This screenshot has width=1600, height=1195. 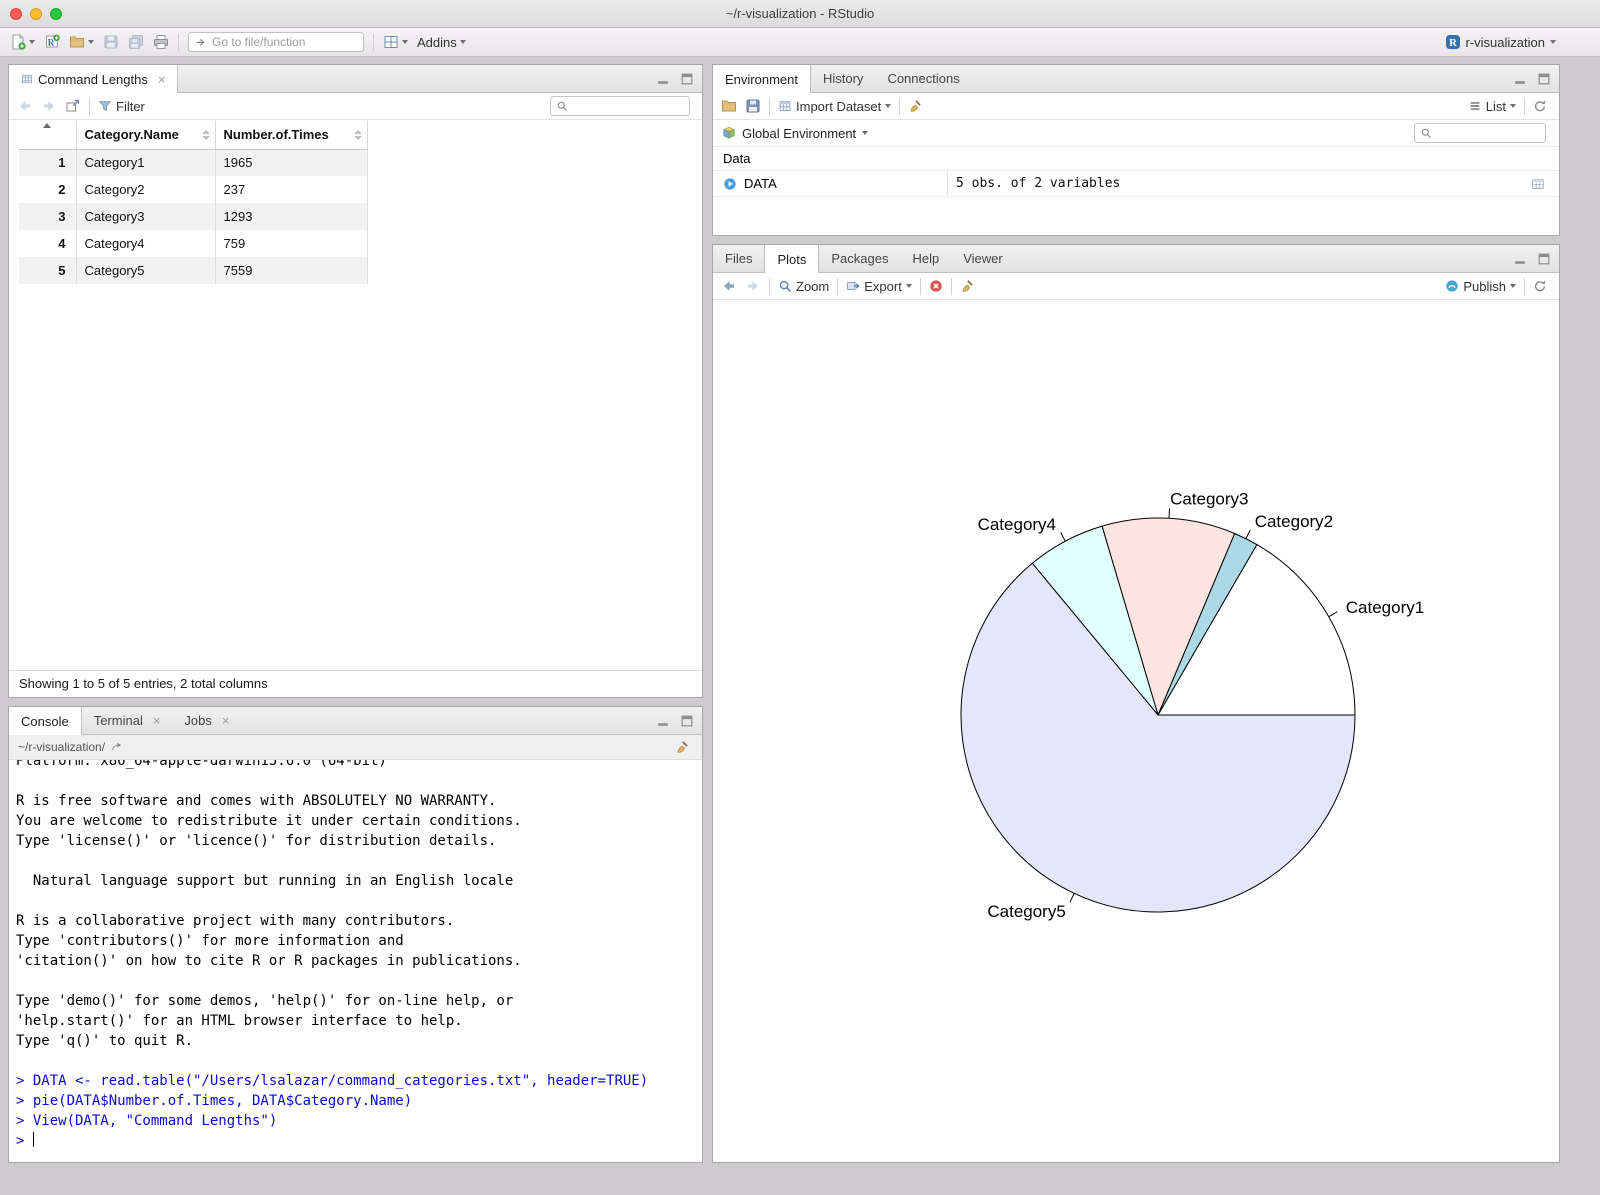 I want to click on tab-console: Console, so click(x=45, y=721).